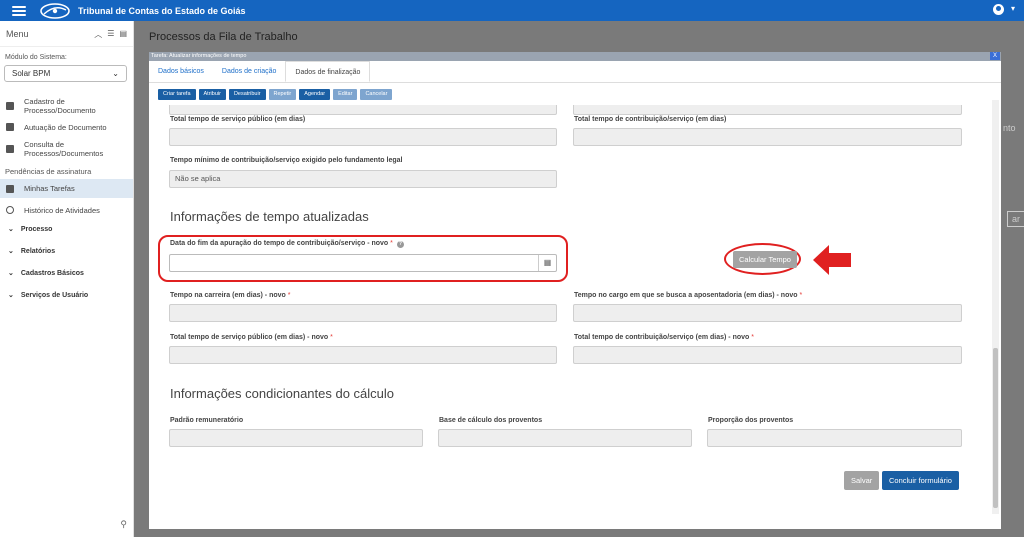 The height and width of the screenshot is (537, 1024). Describe the element at coordinates (10, 127) in the screenshot. I see `check-box-icon` at that location.